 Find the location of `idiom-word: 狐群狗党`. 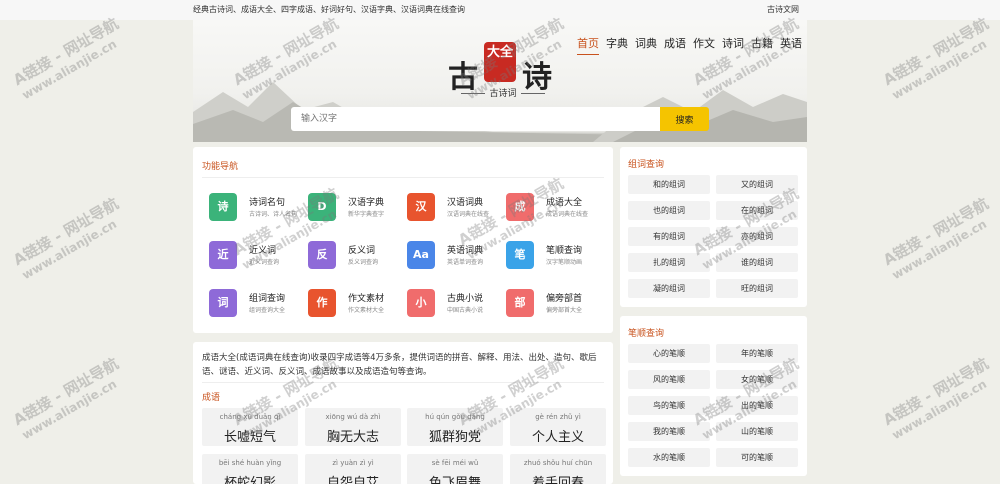

idiom-word: 狐群狗党 is located at coordinates (454, 437).